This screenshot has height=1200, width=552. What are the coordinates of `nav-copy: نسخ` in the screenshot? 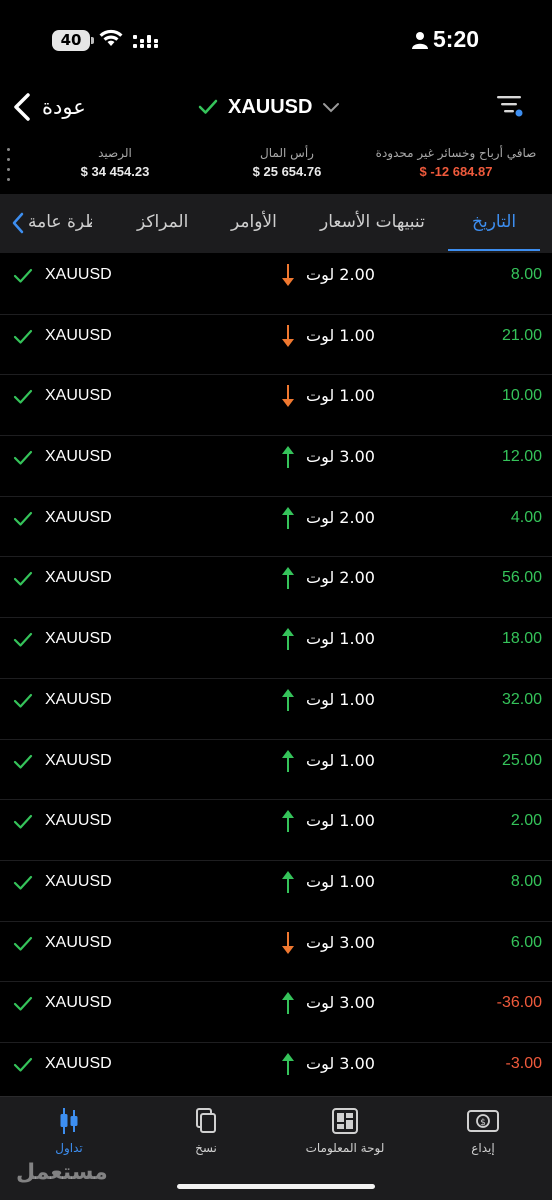 It's located at (206, 1131).